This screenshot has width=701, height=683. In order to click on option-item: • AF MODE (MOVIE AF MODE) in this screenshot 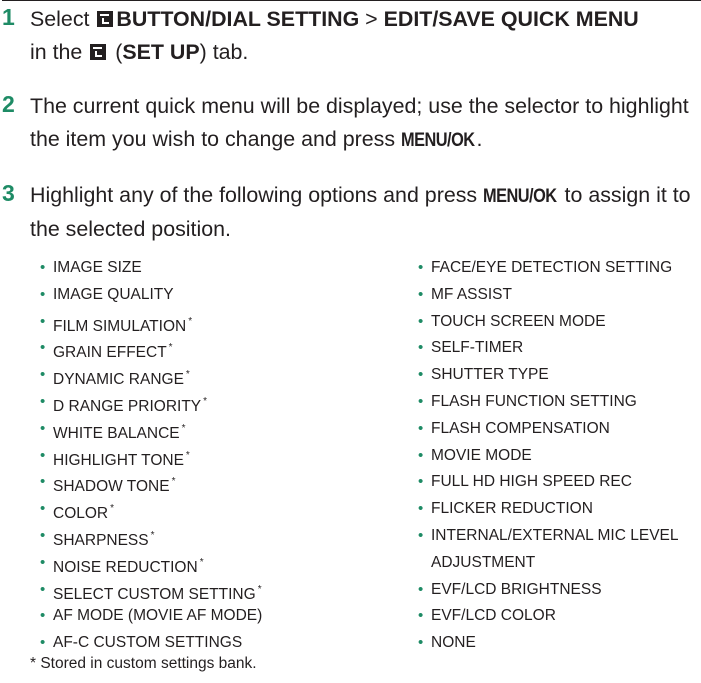, I will do `click(190, 616)`.